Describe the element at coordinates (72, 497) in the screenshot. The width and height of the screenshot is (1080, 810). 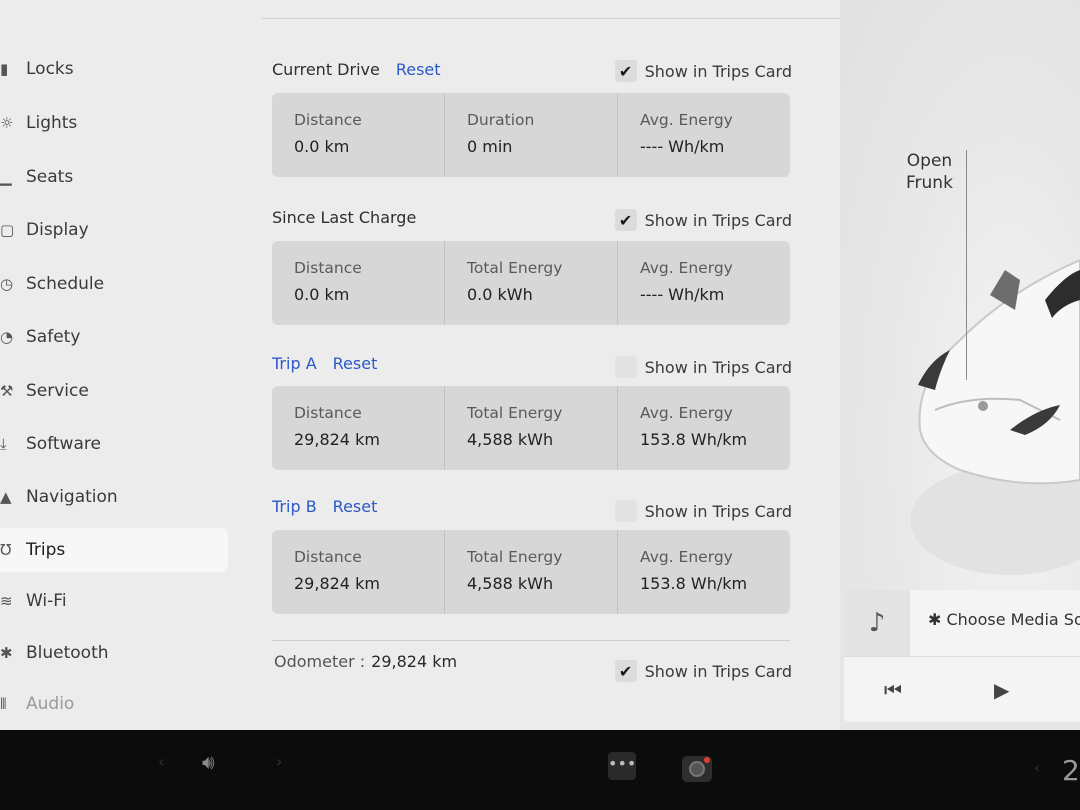
I see `sidebar-item-label: Navigation` at that location.